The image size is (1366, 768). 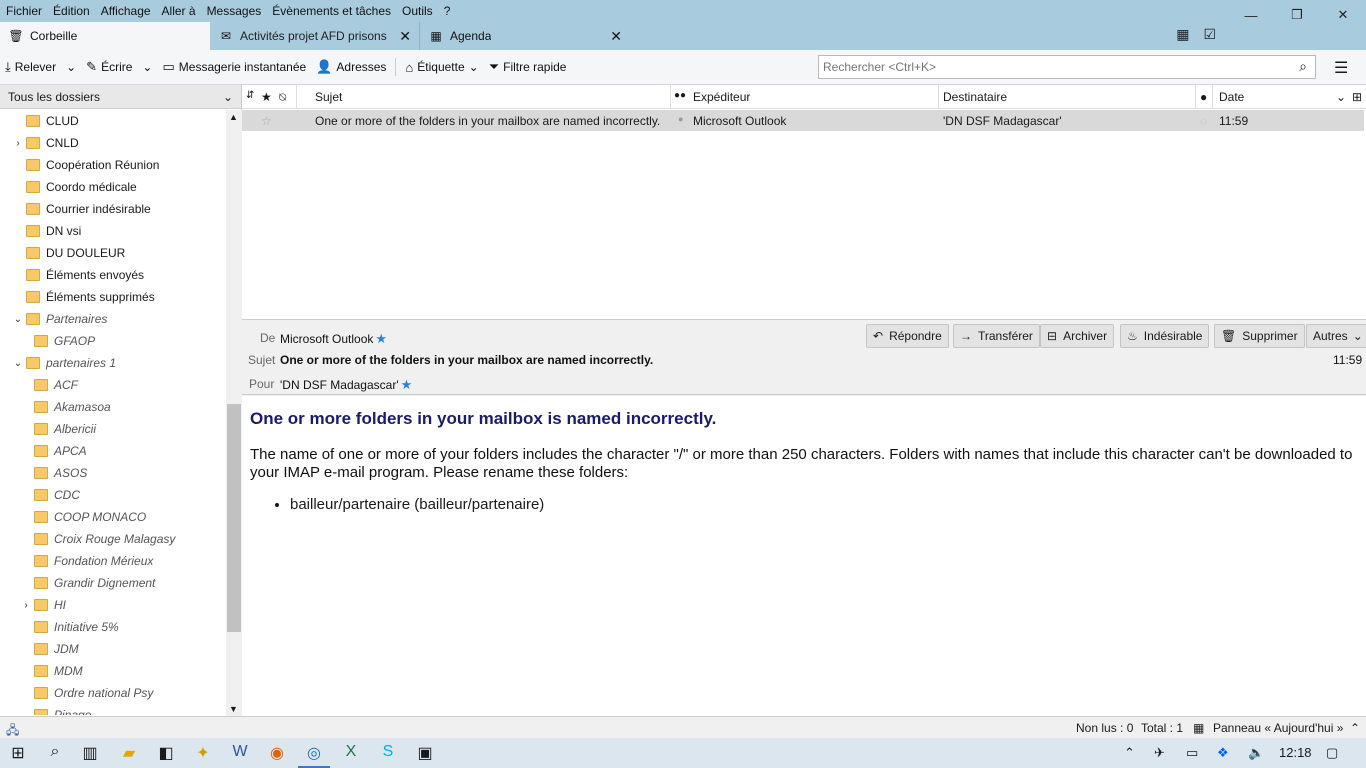 What do you see at coordinates (996, 336) in the screenshot?
I see `forward-button: → Transférer` at bounding box center [996, 336].